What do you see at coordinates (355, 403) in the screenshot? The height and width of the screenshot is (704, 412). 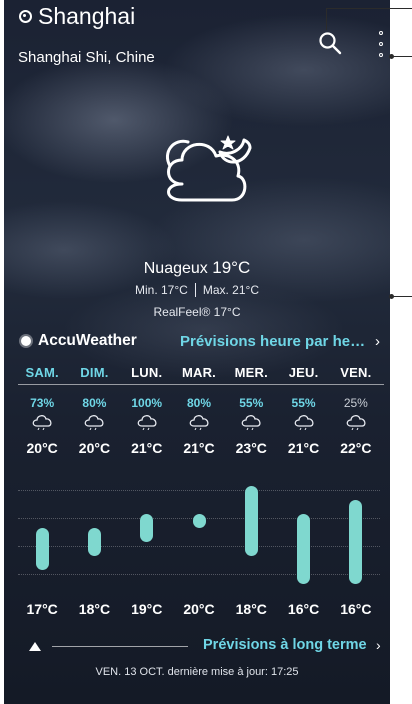 I see `precip-chance: 25%` at bounding box center [355, 403].